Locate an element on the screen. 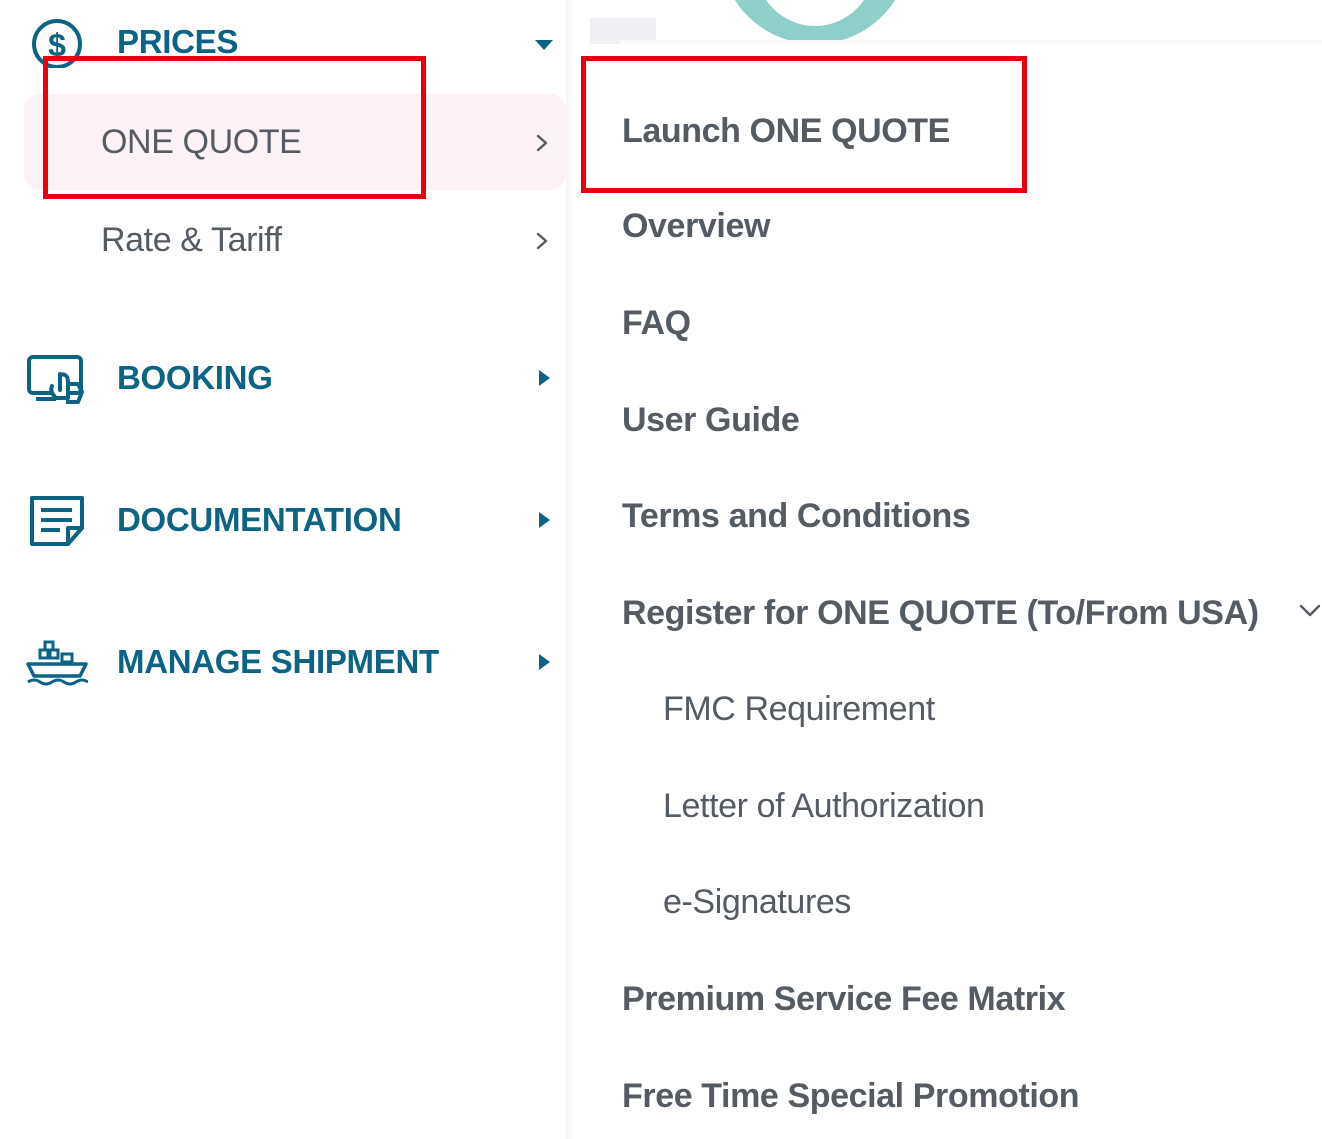 Image resolution: width=1322 pixels, height=1139 pixels. submenu-item-free-time-special-promotion: Free Time Special Promotion is located at coordinates (851, 1096).